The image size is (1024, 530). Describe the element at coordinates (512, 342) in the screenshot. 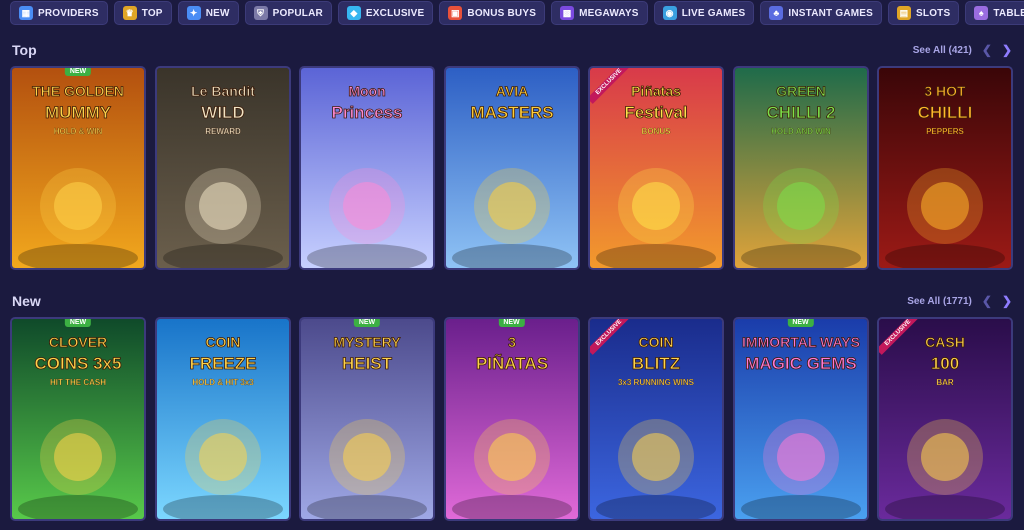

I see `game-title-l1: 3` at that location.